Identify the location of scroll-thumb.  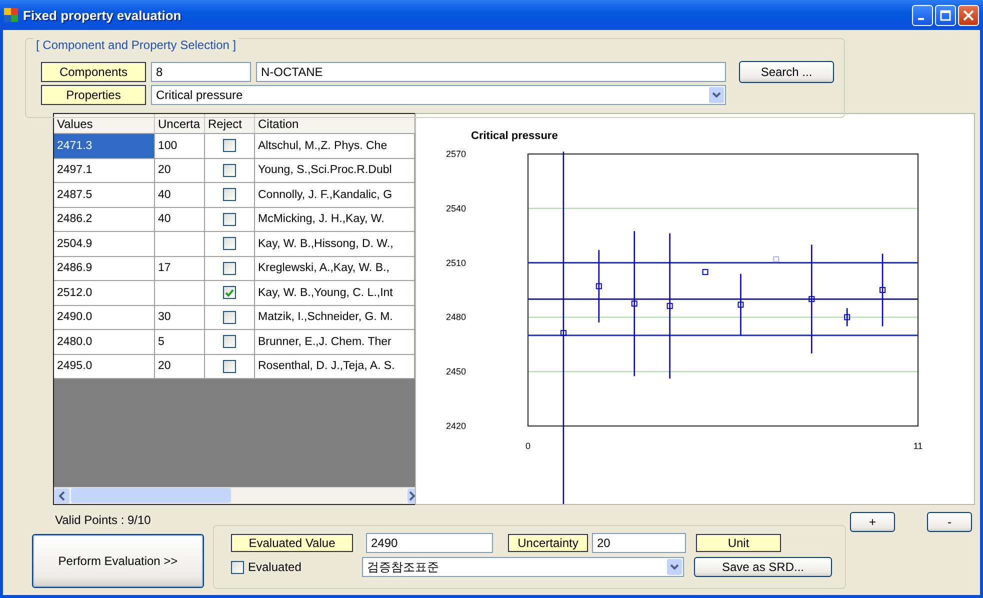
(151, 495).